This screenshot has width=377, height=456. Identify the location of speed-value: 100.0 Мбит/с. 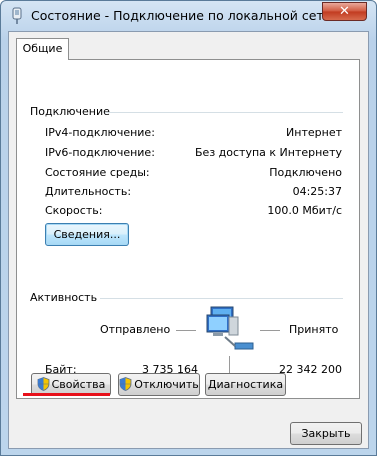
(304, 210).